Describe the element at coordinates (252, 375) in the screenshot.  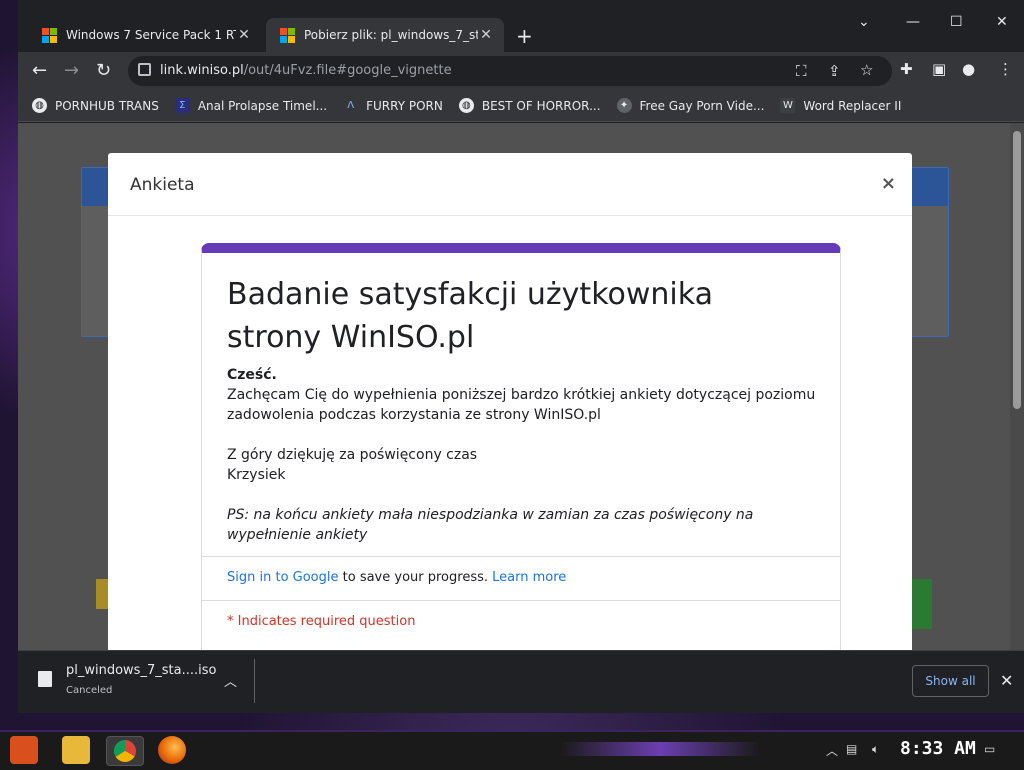
I see `form-greeting: Cześć.` at that location.